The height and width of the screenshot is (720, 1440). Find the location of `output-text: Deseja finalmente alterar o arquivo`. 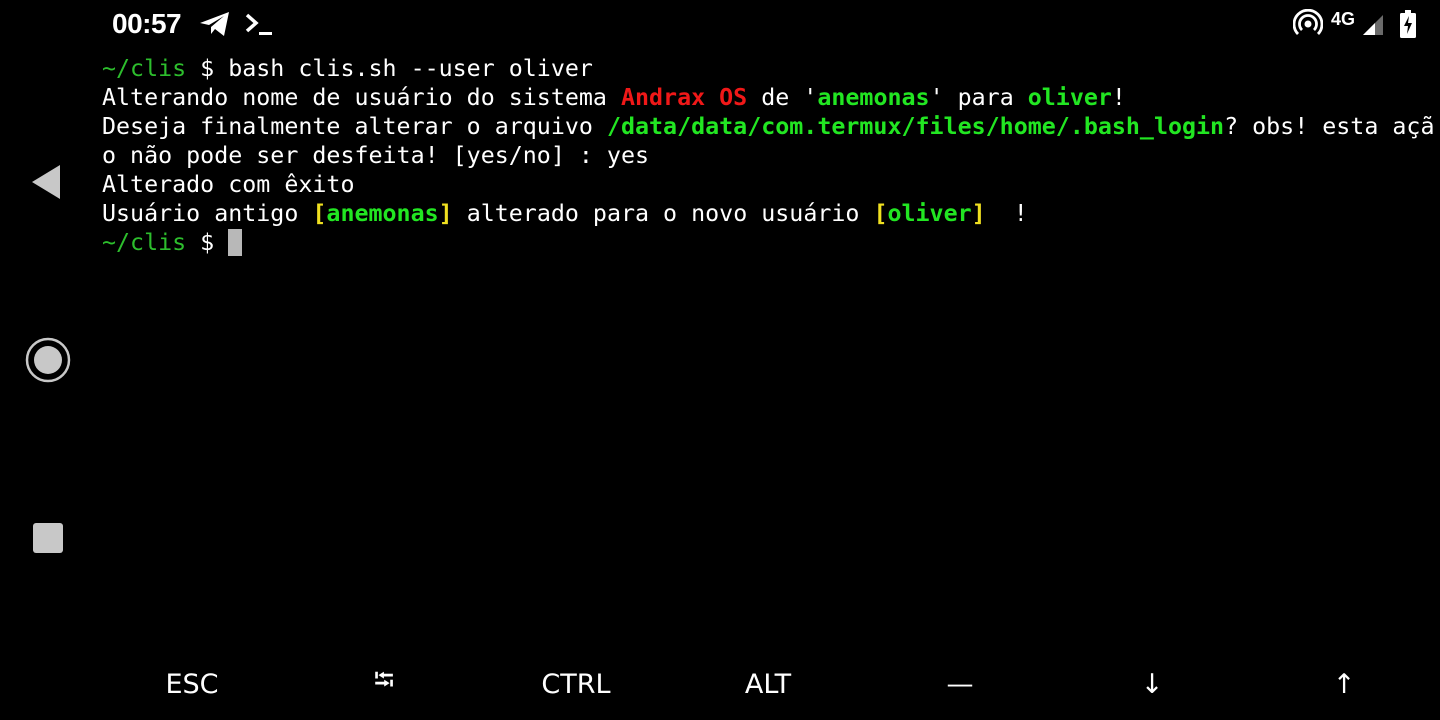

output-text: Deseja finalmente alterar o arquivo is located at coordinates (354, 126).